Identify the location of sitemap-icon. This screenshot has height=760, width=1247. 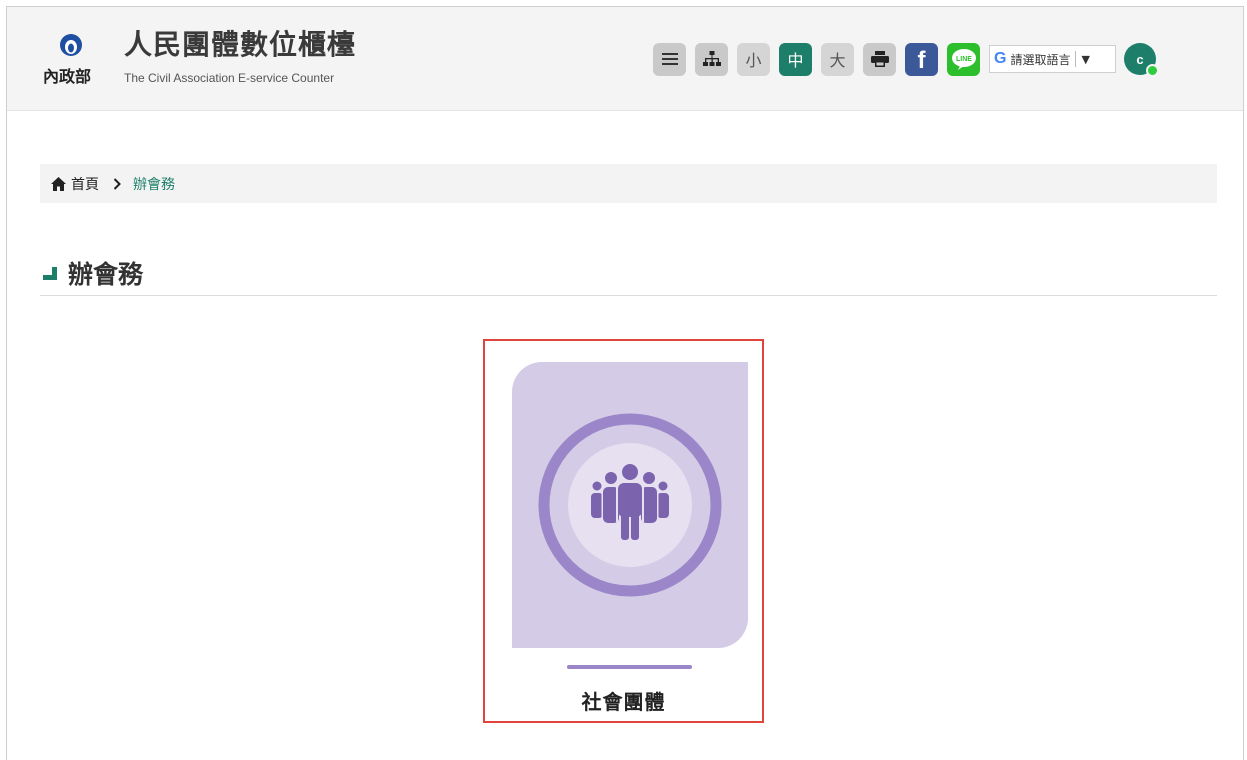
(711, 58).